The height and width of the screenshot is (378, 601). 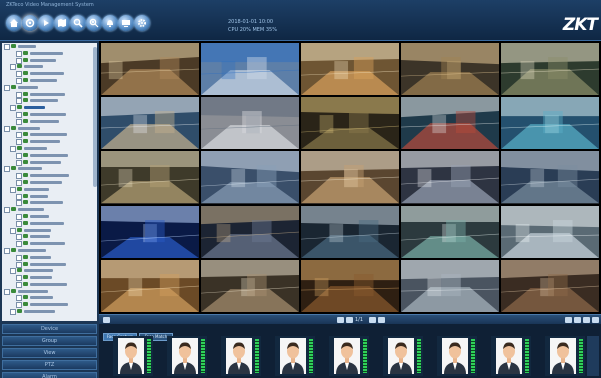 I want to click on video-tile-pool, so click(x=250, y=69).